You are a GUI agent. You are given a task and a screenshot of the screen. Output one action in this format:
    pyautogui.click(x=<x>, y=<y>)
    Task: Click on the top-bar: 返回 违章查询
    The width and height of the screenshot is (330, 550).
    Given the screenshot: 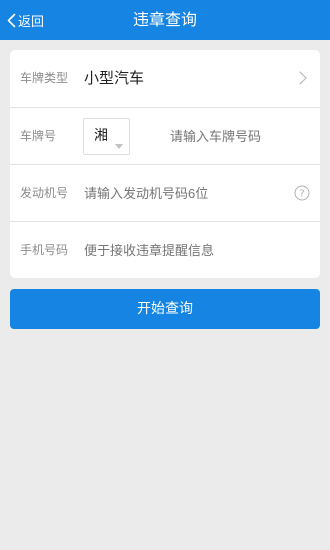 What is the action you would take?
    pyautogui.click(x=165, y=20)
    